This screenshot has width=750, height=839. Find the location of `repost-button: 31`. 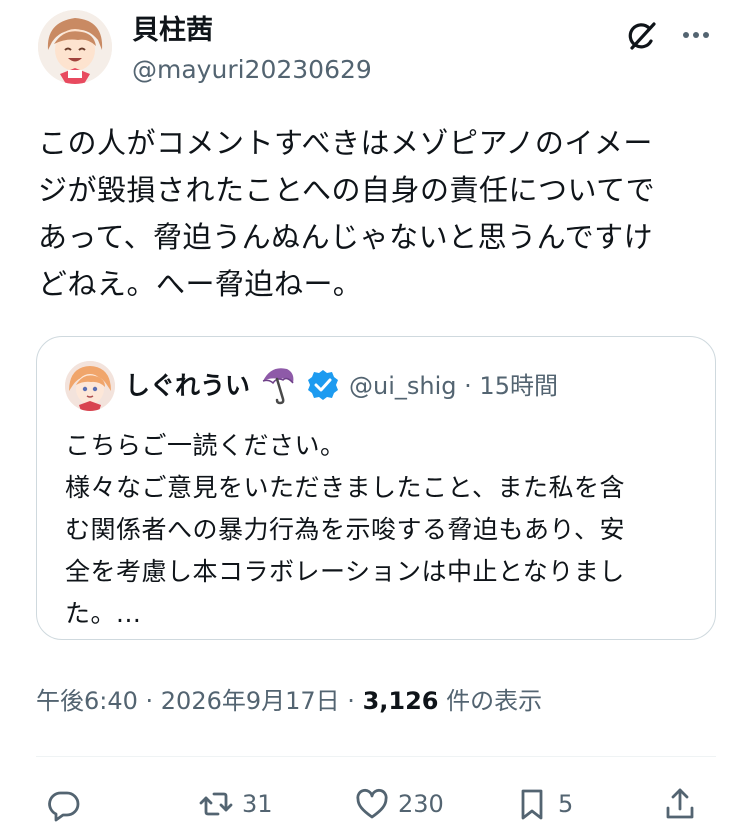

repost-button: 31 is located at coordinates (235, 804).